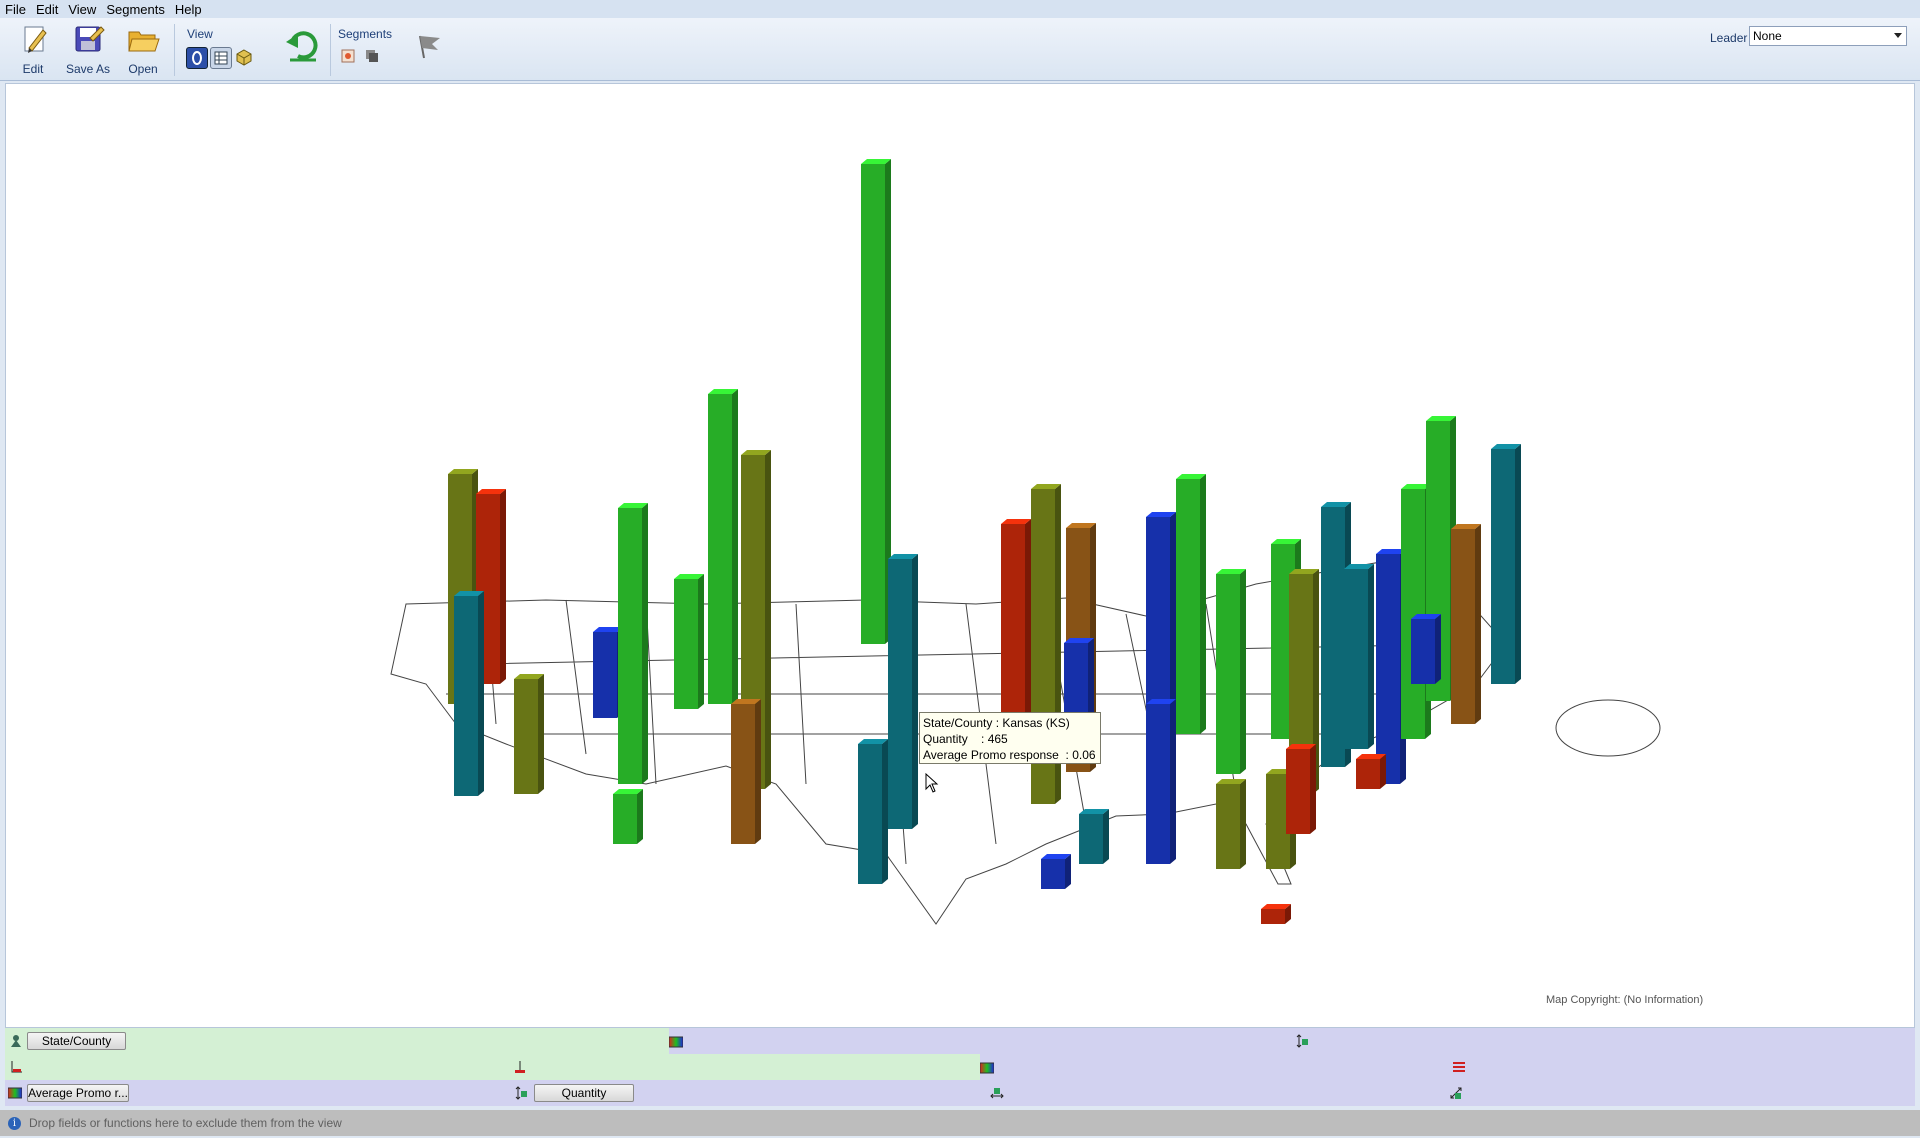 This screenshot has height=1138, width=1920. I want to click on y-axis-icon, so click(520, 1067).